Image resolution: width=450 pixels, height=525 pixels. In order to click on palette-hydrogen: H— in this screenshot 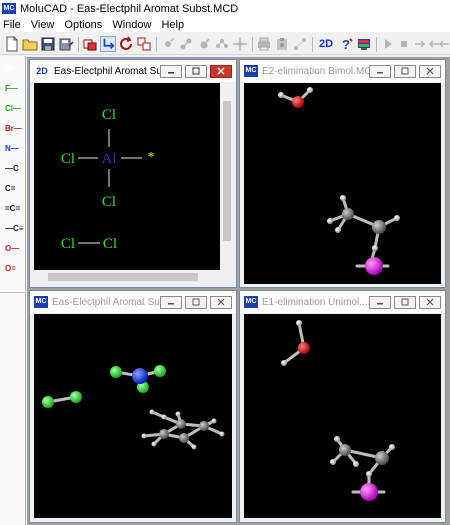, I will do `click(13, 69)`.